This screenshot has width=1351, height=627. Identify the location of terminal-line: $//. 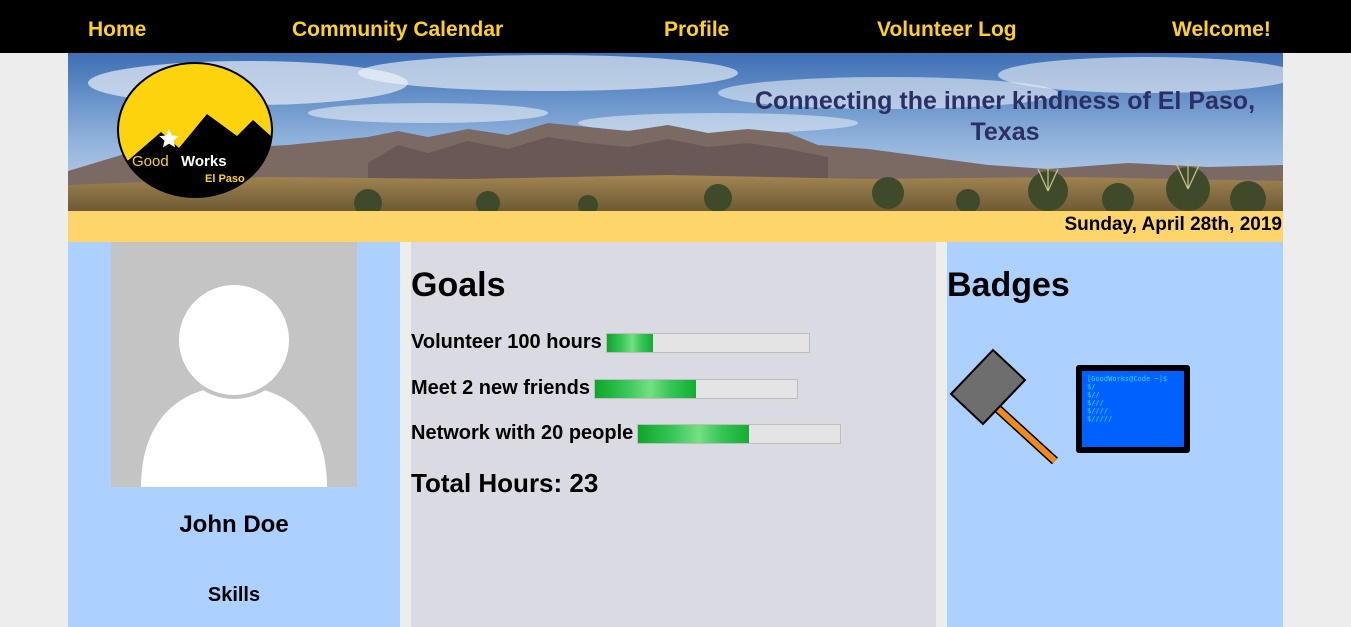
(1093, 395).